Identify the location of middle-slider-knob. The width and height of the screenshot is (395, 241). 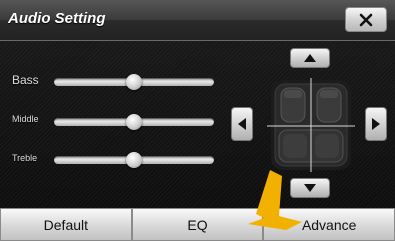
(134, 122).